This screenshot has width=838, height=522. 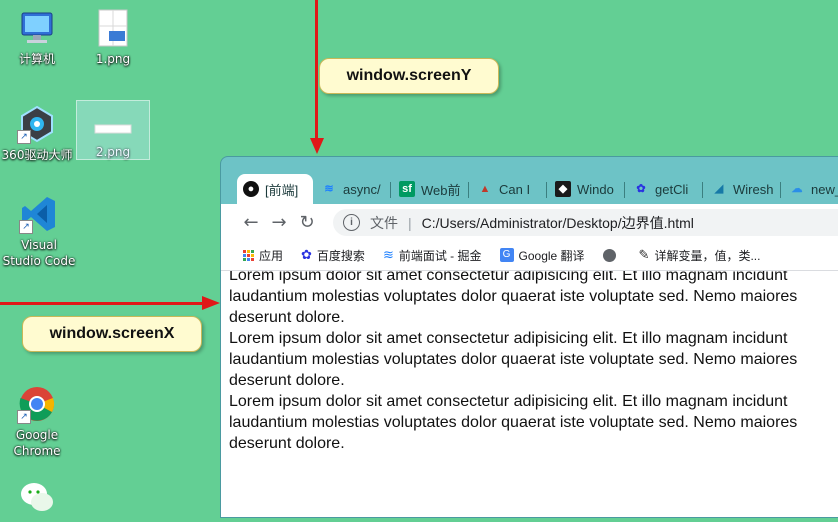 What do you see at coordinates (672, 189) in the screenshot?
I see `tab-title: getCli` at bounding box center [672, 189].